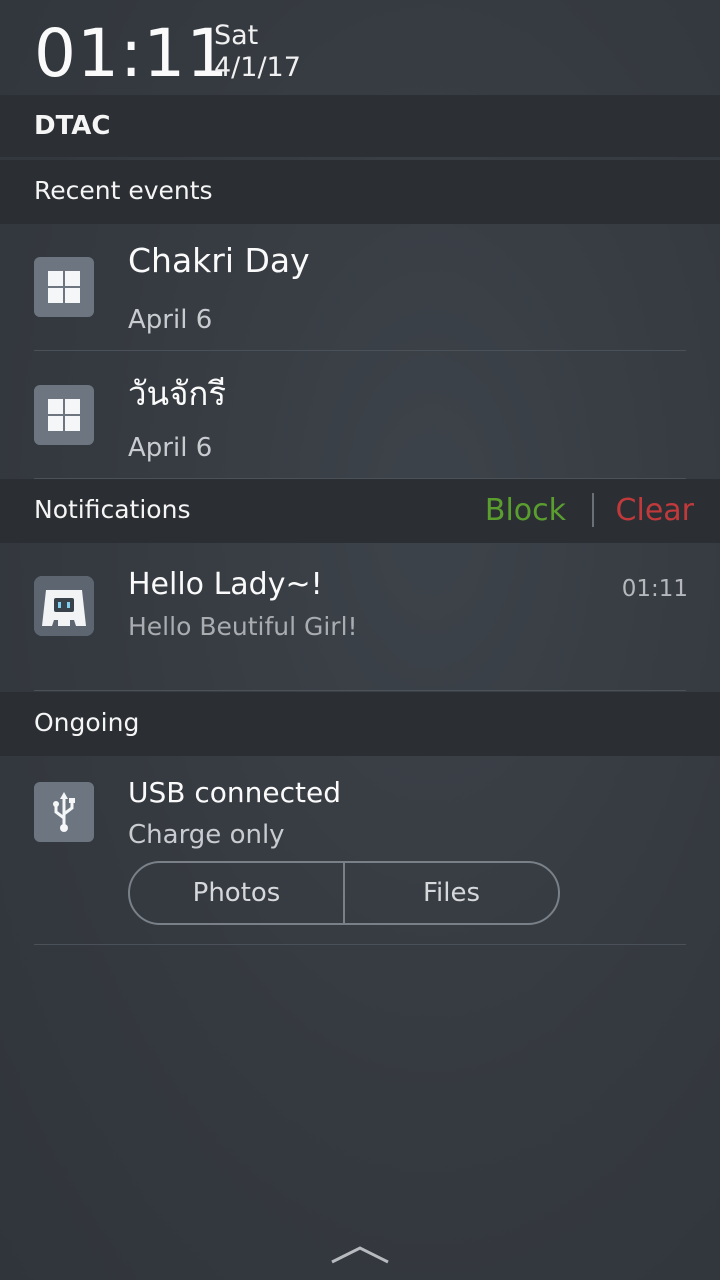  What do you see at coordinates (219, 260) in the screenshot?
I see `event-title: Chakri Day` at bounding box center [219, 260].